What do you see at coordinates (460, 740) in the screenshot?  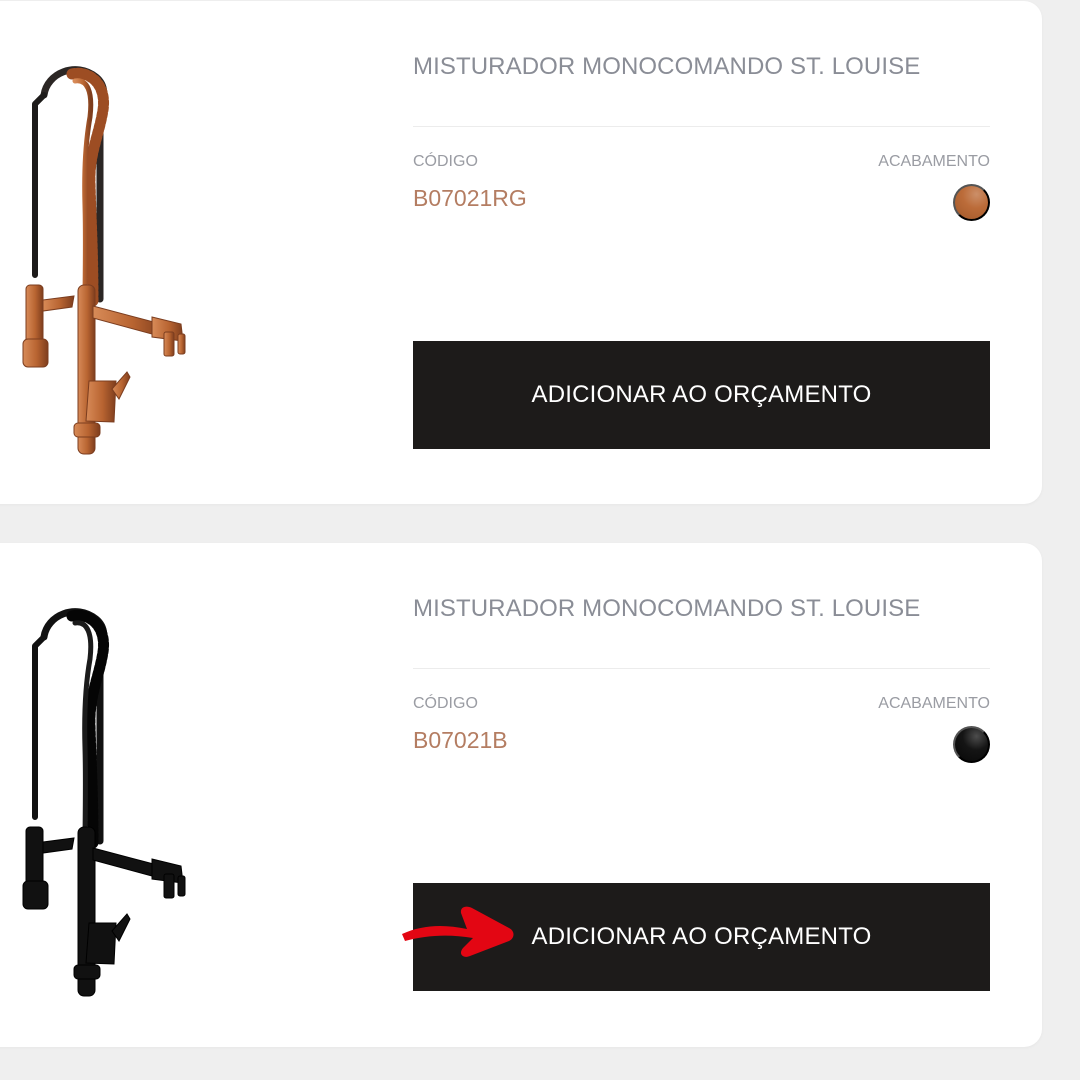 I see `product-code: B07021B` at bounding box center [460, 740].